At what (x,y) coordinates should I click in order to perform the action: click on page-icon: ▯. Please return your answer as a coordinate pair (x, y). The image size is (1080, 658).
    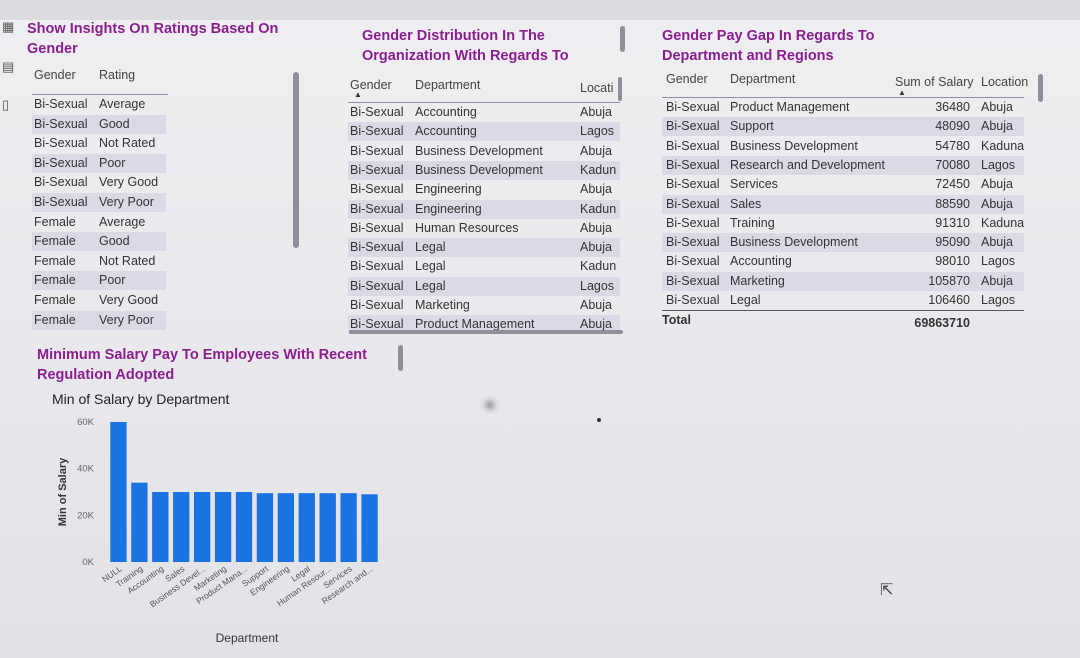
    Looking at the image, I should click on (9, 105).